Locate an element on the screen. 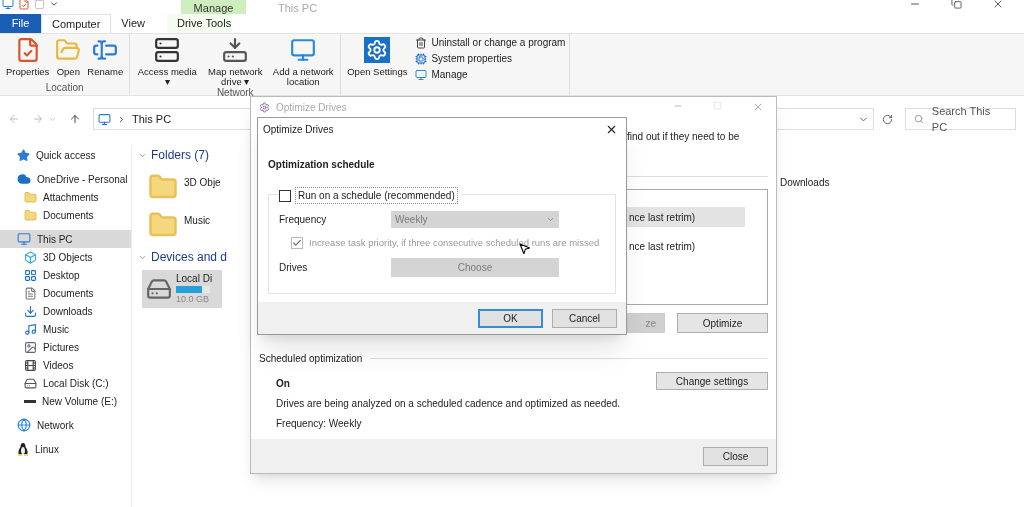 The width and height of the screenshot is (1024, 507). section-heading: Devices and d is located at coordinates (189, 257).